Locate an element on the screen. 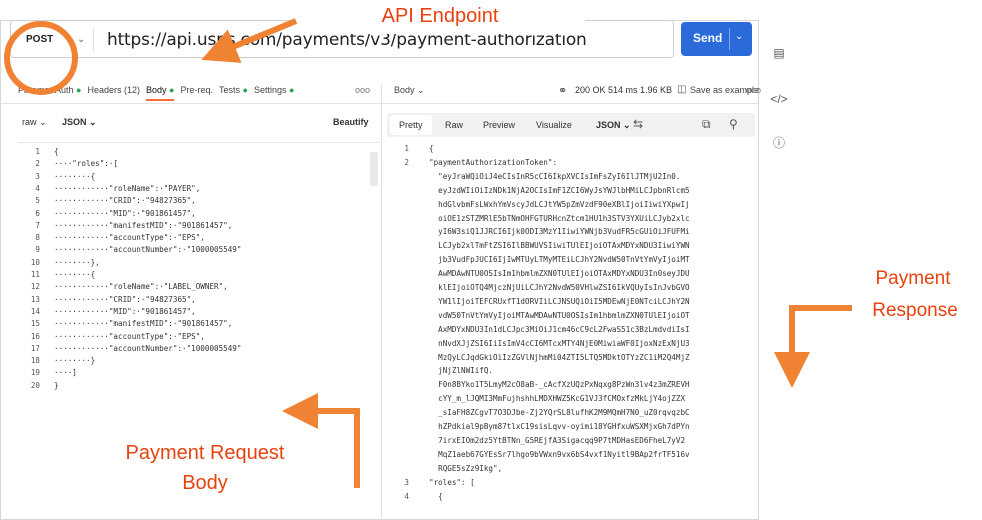  wrap-lines-icon: ⇆ is located at coordinates (638, 124).